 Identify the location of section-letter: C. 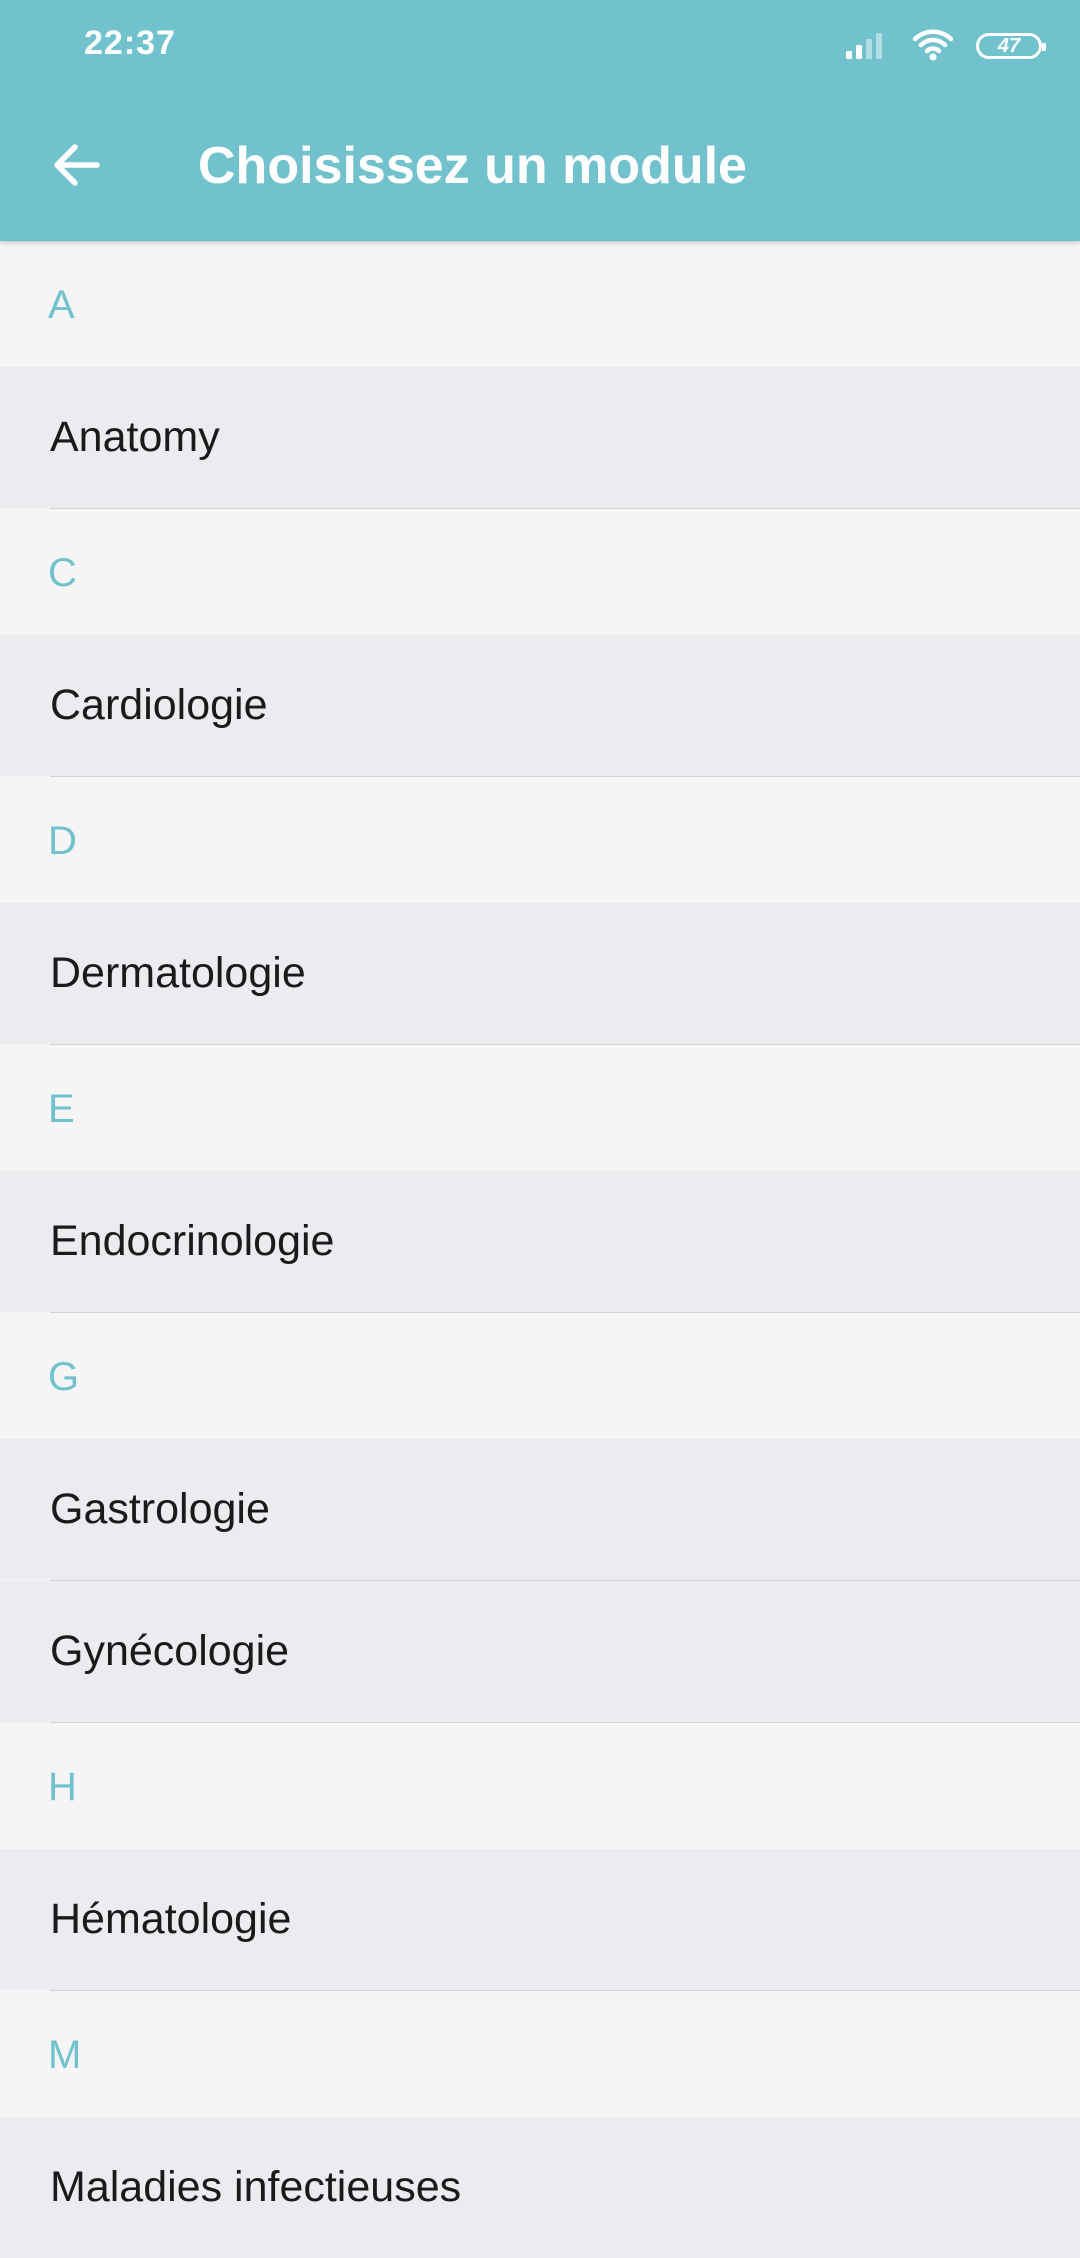
(62, 573).